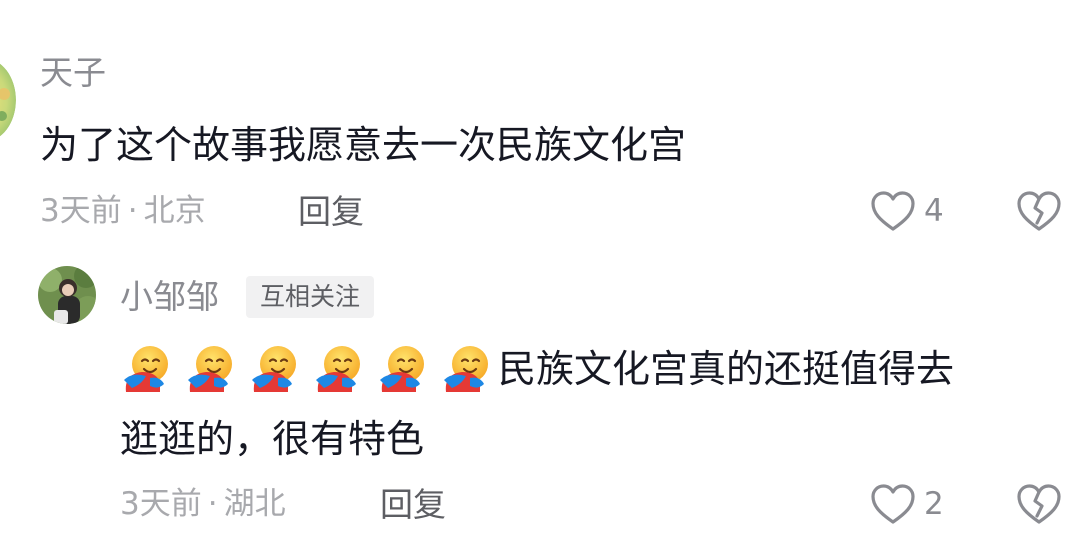 This screenshot has height=552, width=1080. Describe the element at coordinates (169, 296) in the screenshot. I see `comment-username: 小邹邹` at that location.